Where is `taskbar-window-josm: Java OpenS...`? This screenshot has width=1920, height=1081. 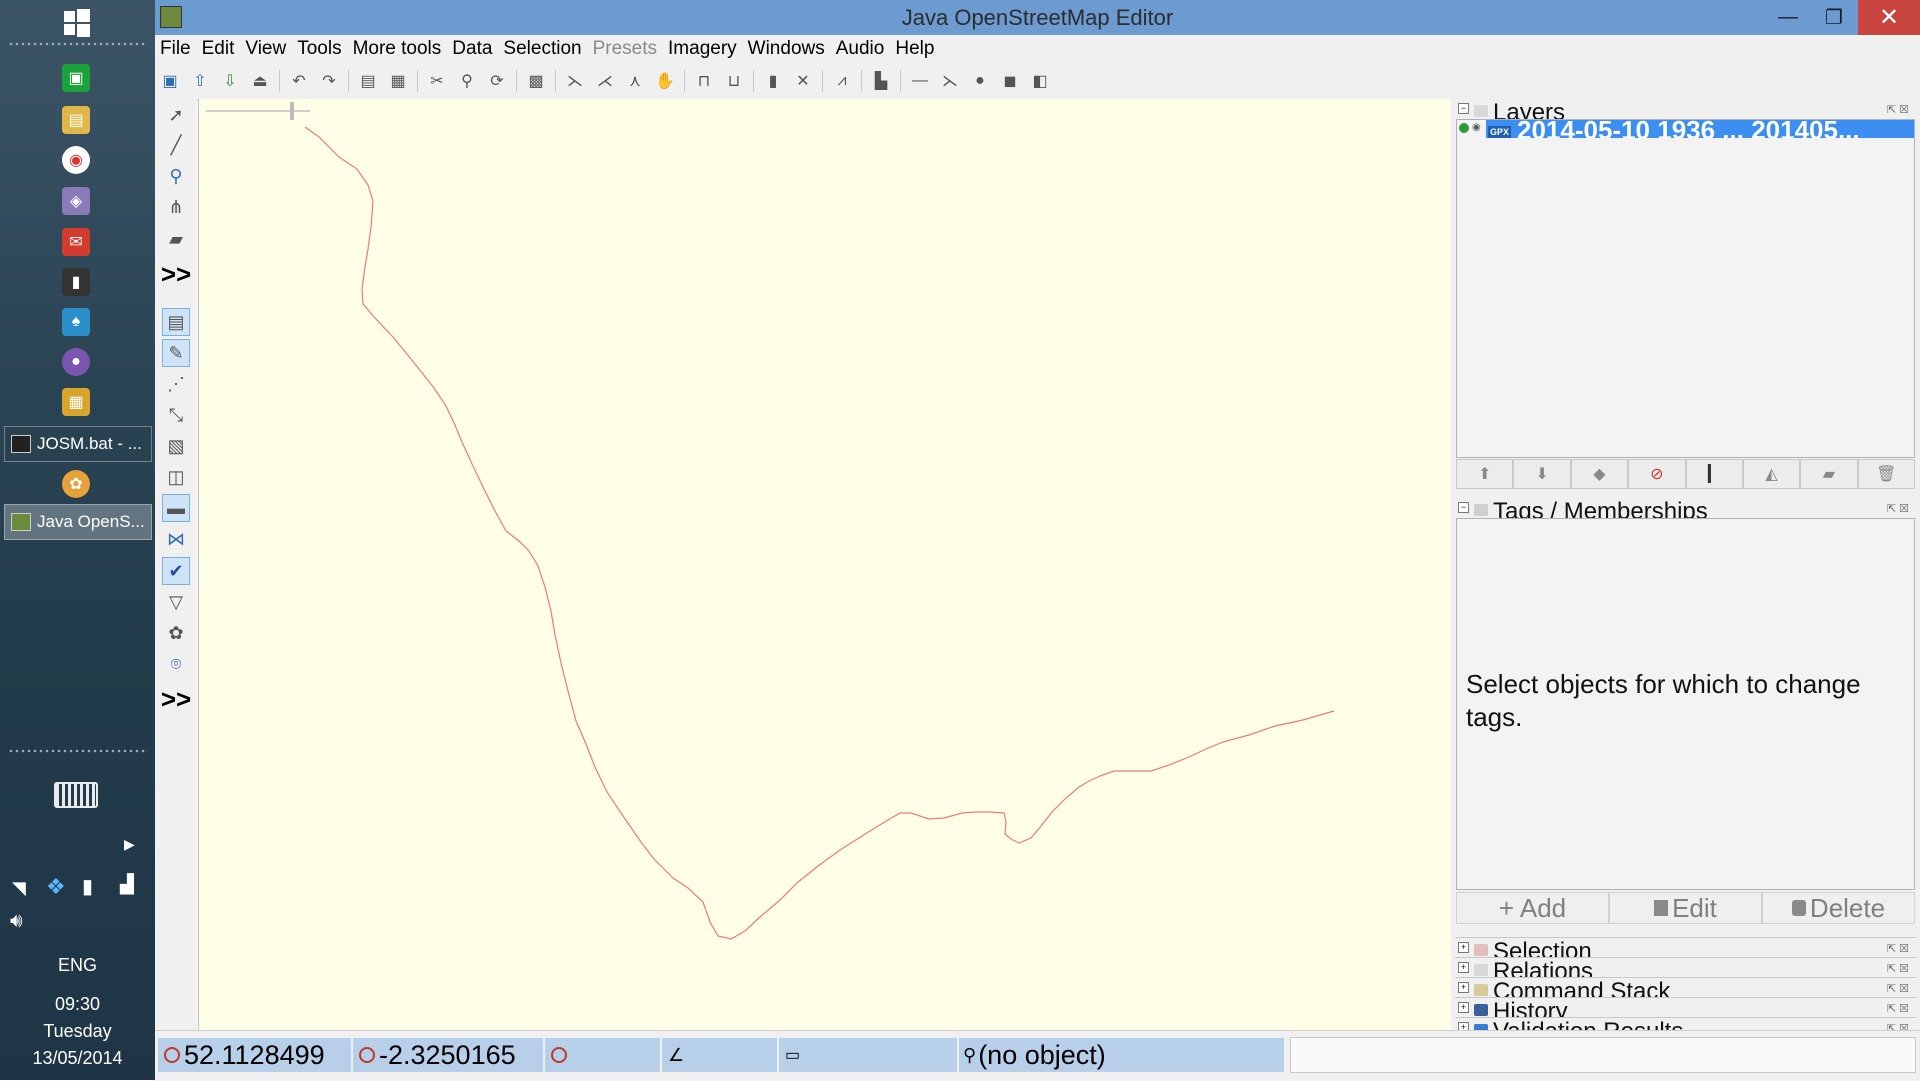
taskbar-window-josm: Java OpenS... is located at coordinates (78, 522).